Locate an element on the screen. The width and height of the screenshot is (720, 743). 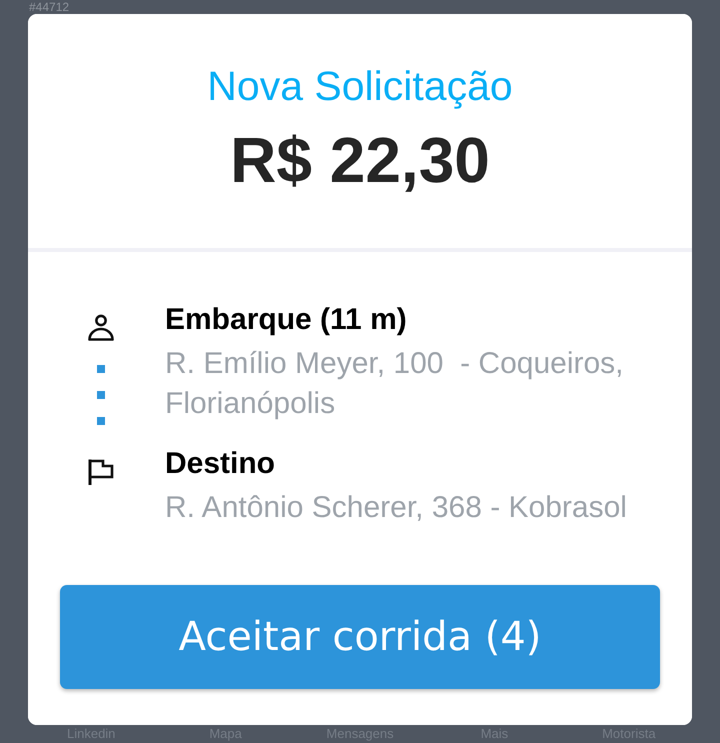
fare-amount: R$ 22,30 is located at coordinates (360, 160).